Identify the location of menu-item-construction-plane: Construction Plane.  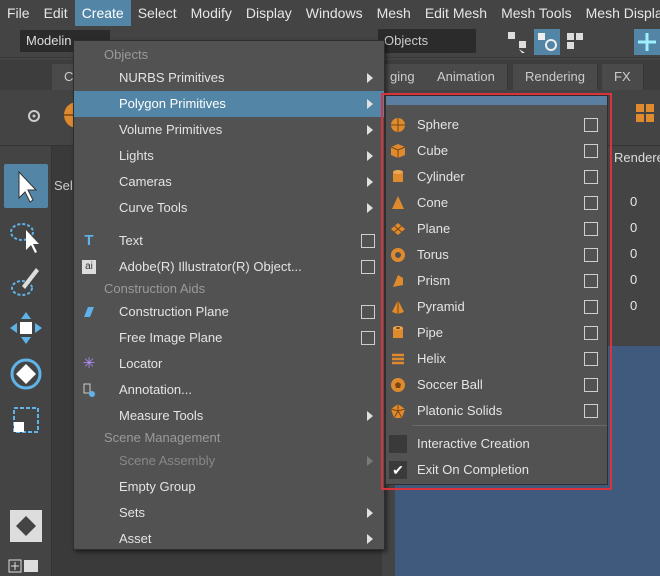
(229, 312).